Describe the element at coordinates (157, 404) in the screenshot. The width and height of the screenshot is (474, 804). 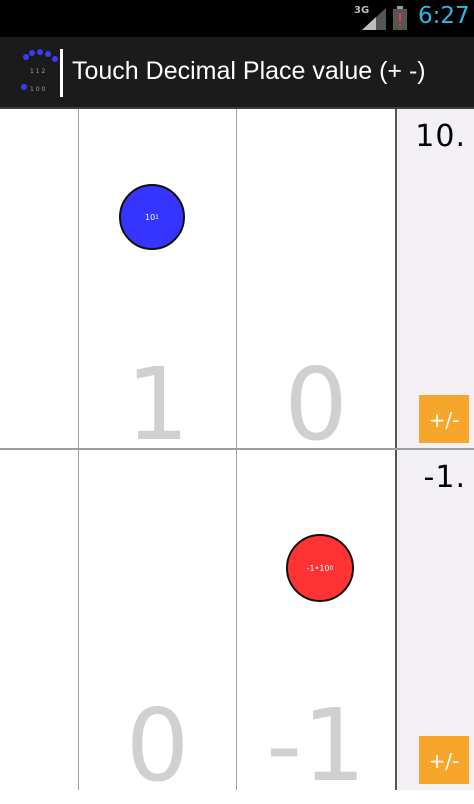
I see `tens-digit: 1` at that location.